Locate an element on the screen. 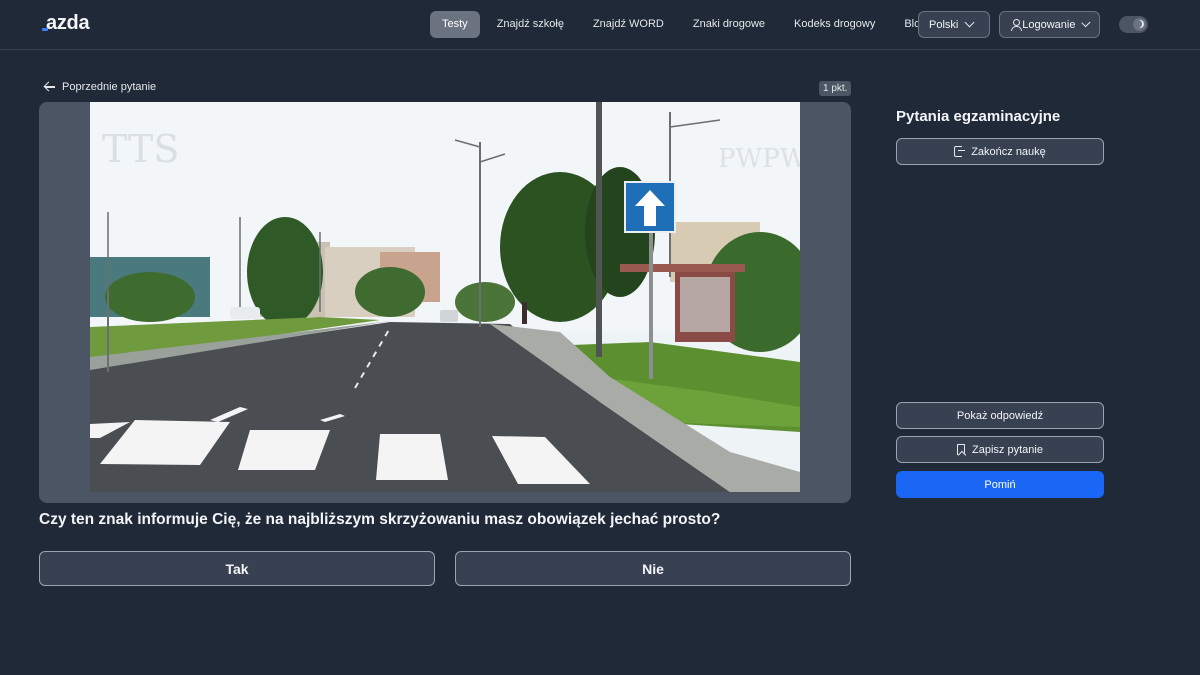 The image size is (1200, 675). user-icon is located at coordinates (1016, 25).